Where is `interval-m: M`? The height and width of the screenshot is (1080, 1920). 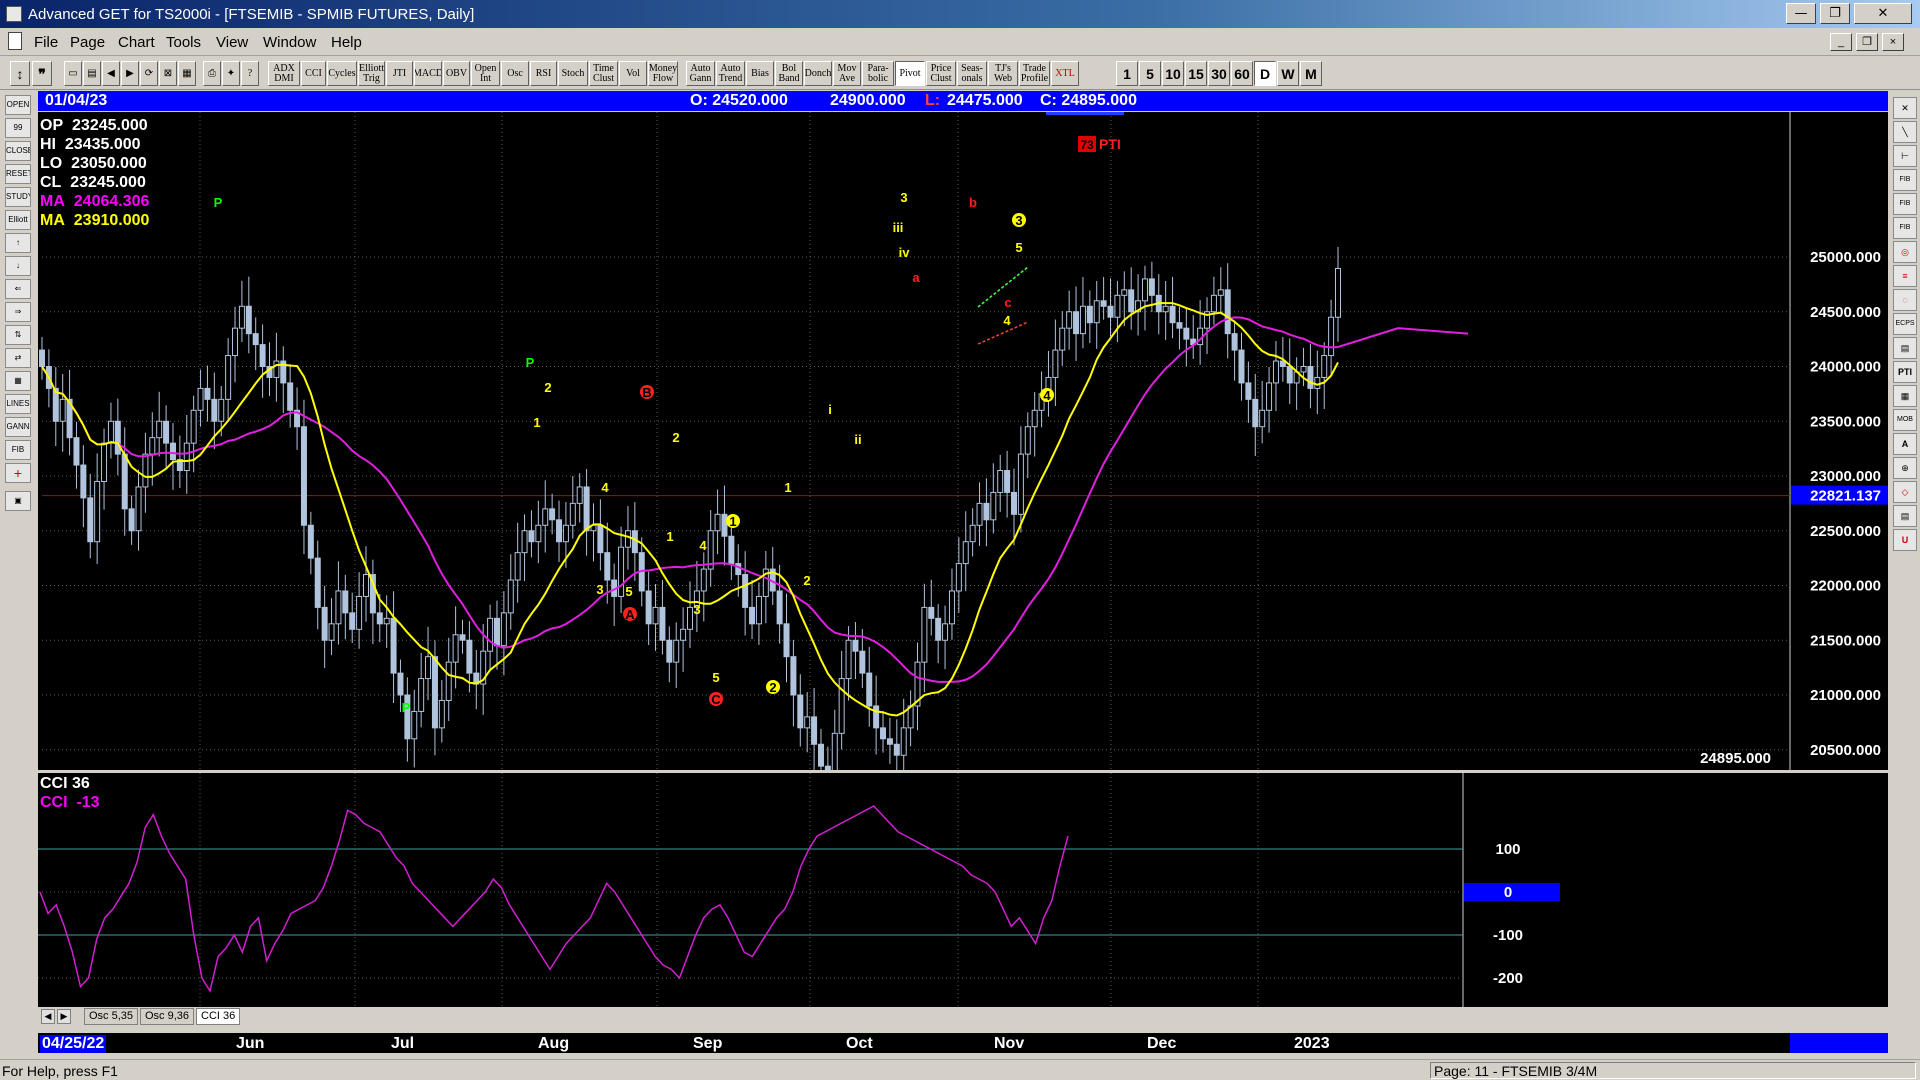 interval-m: M is located at coordinates (1311, 73).